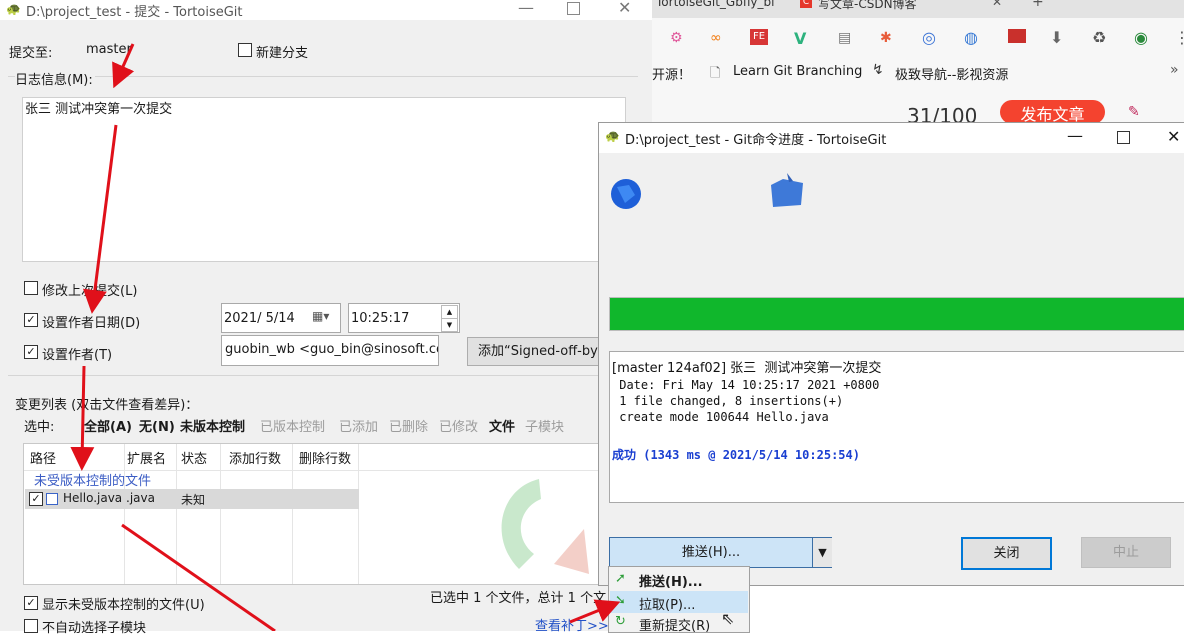 This screenshot has height=636, width=1184. I want to click on filter-submodules: 子模块, so click(544, 425).